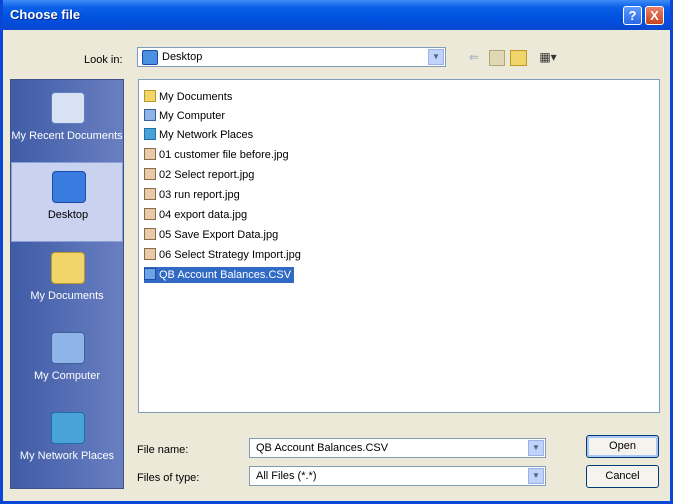  Describe the element at coordinates (193, 195) in the screenshot. I see `list-item: 03 run report.jpg` at that location.